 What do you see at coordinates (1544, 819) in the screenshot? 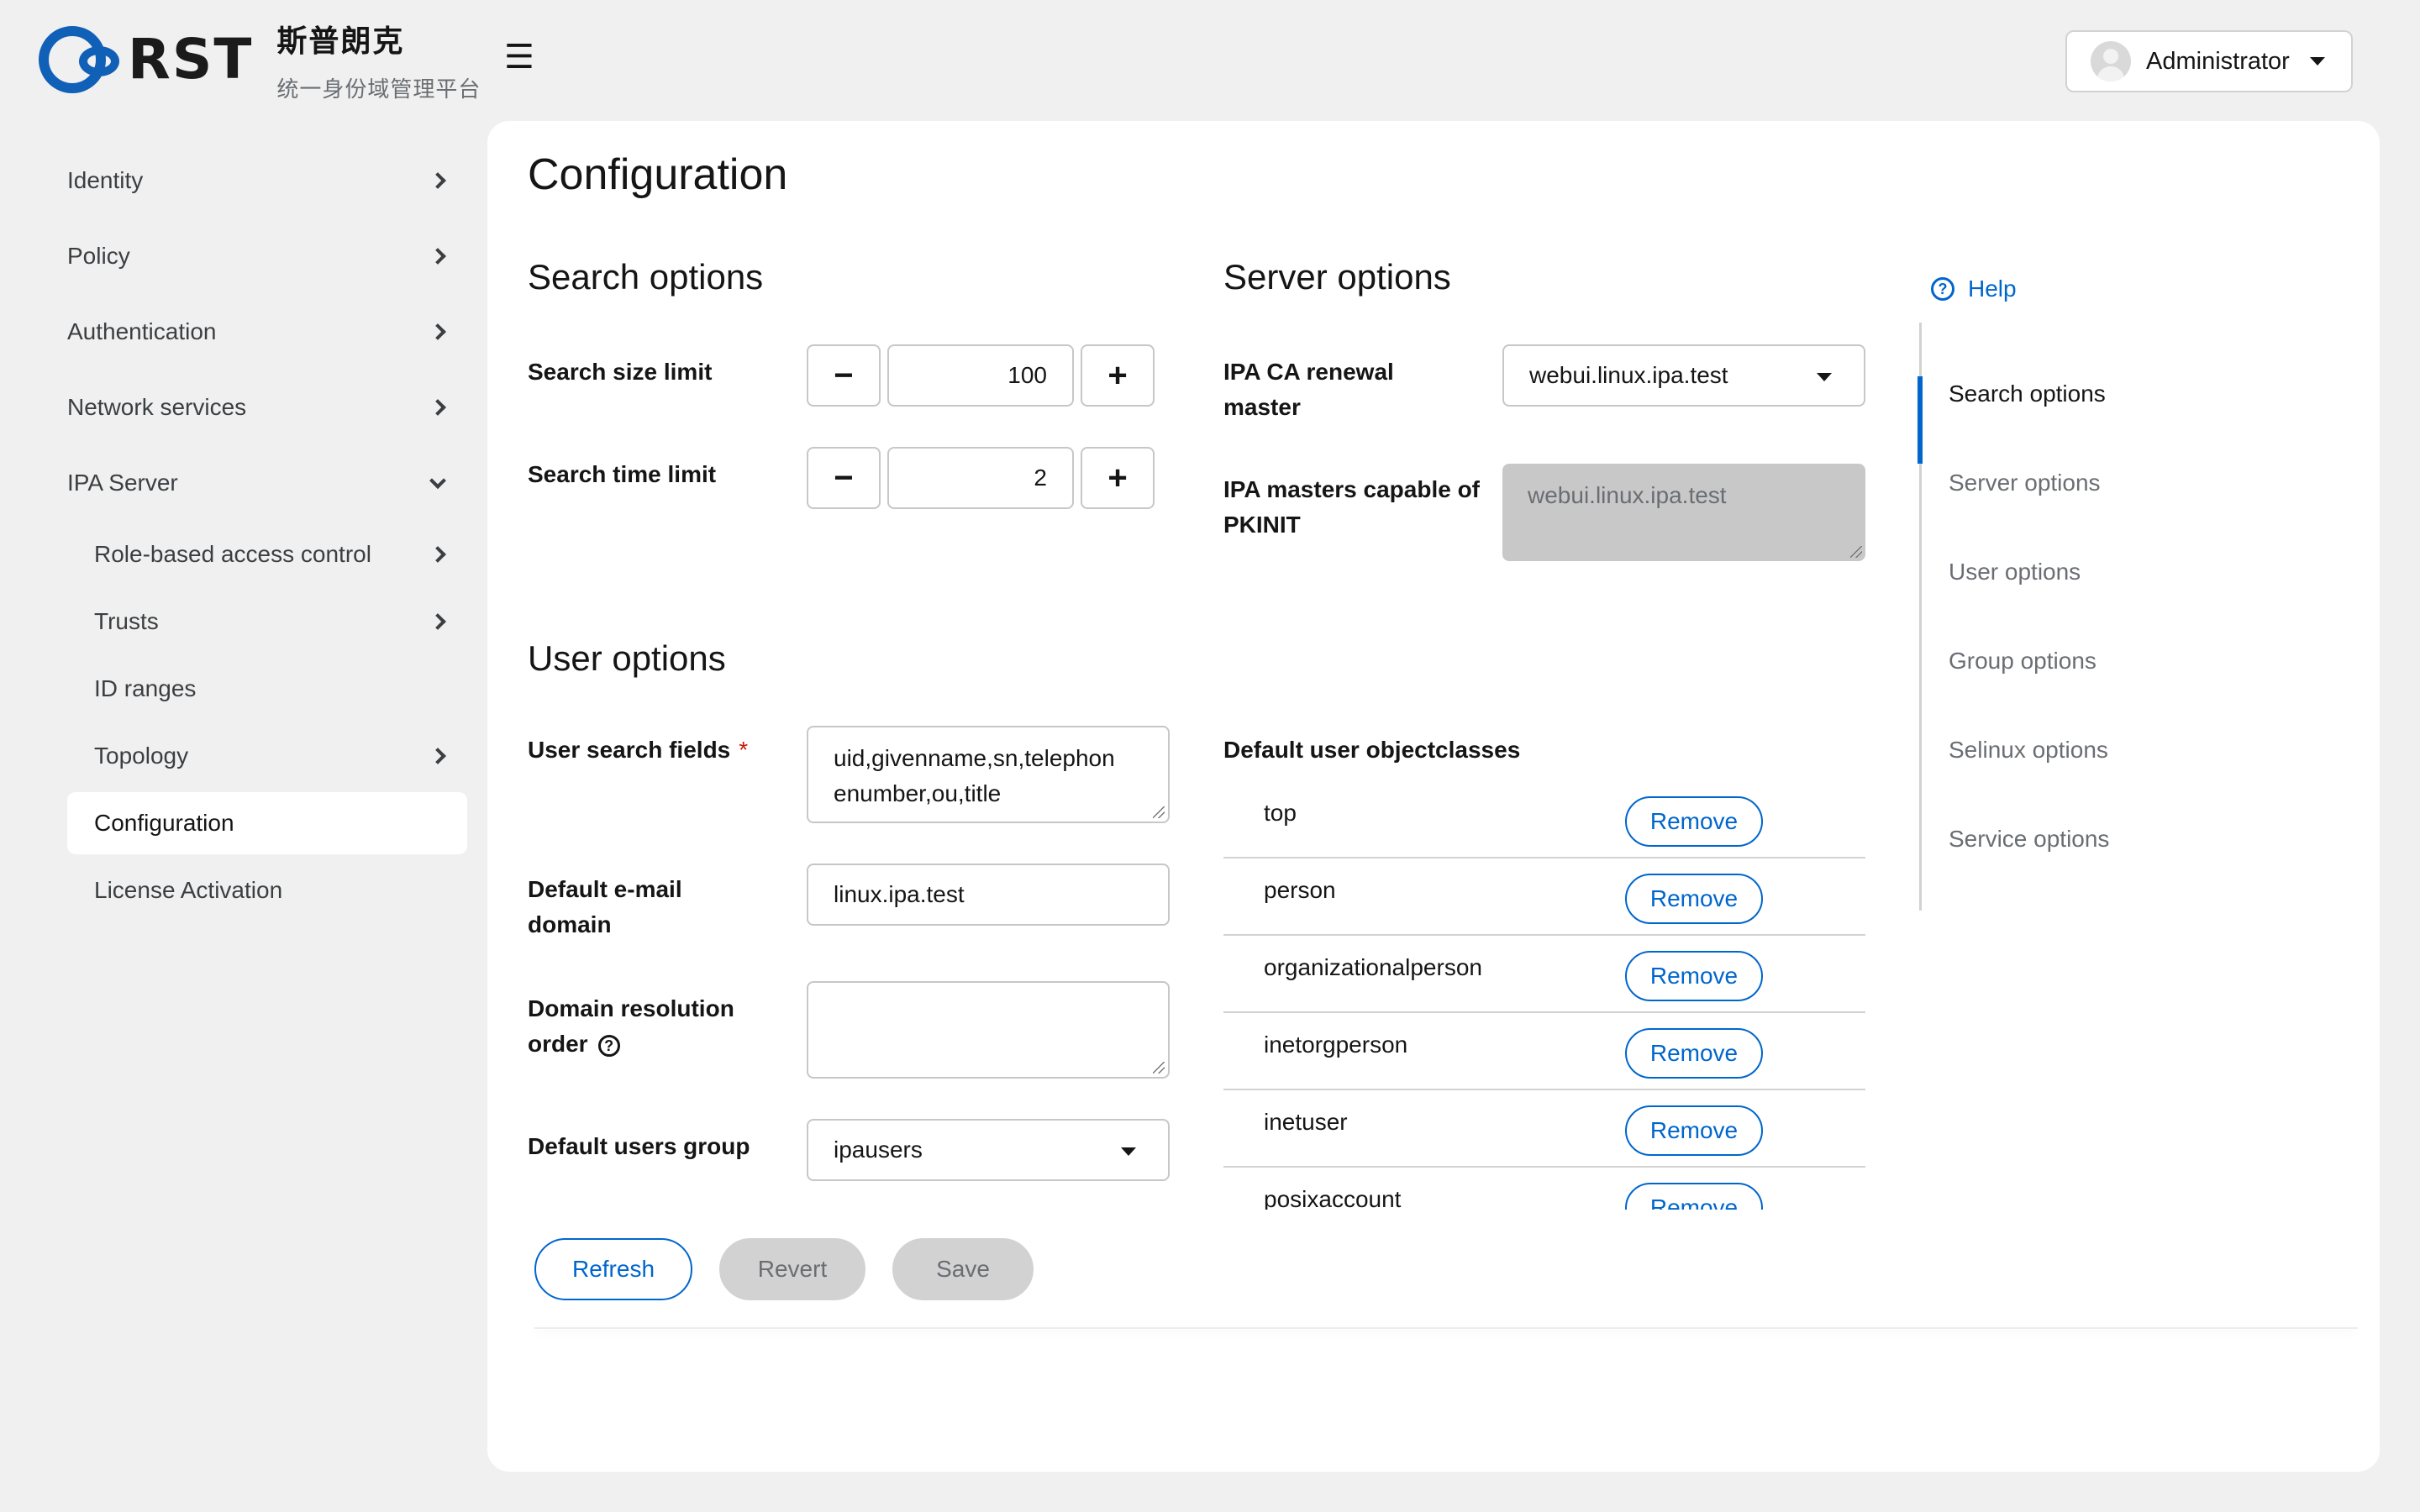
I see `list-item: top Remove` at bounding box center [1544, 819].